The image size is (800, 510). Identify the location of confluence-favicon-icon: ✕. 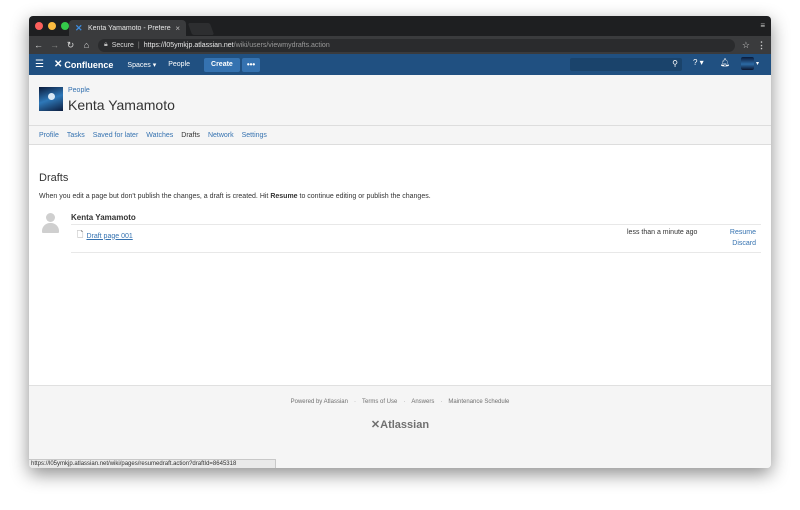
(79, 27).